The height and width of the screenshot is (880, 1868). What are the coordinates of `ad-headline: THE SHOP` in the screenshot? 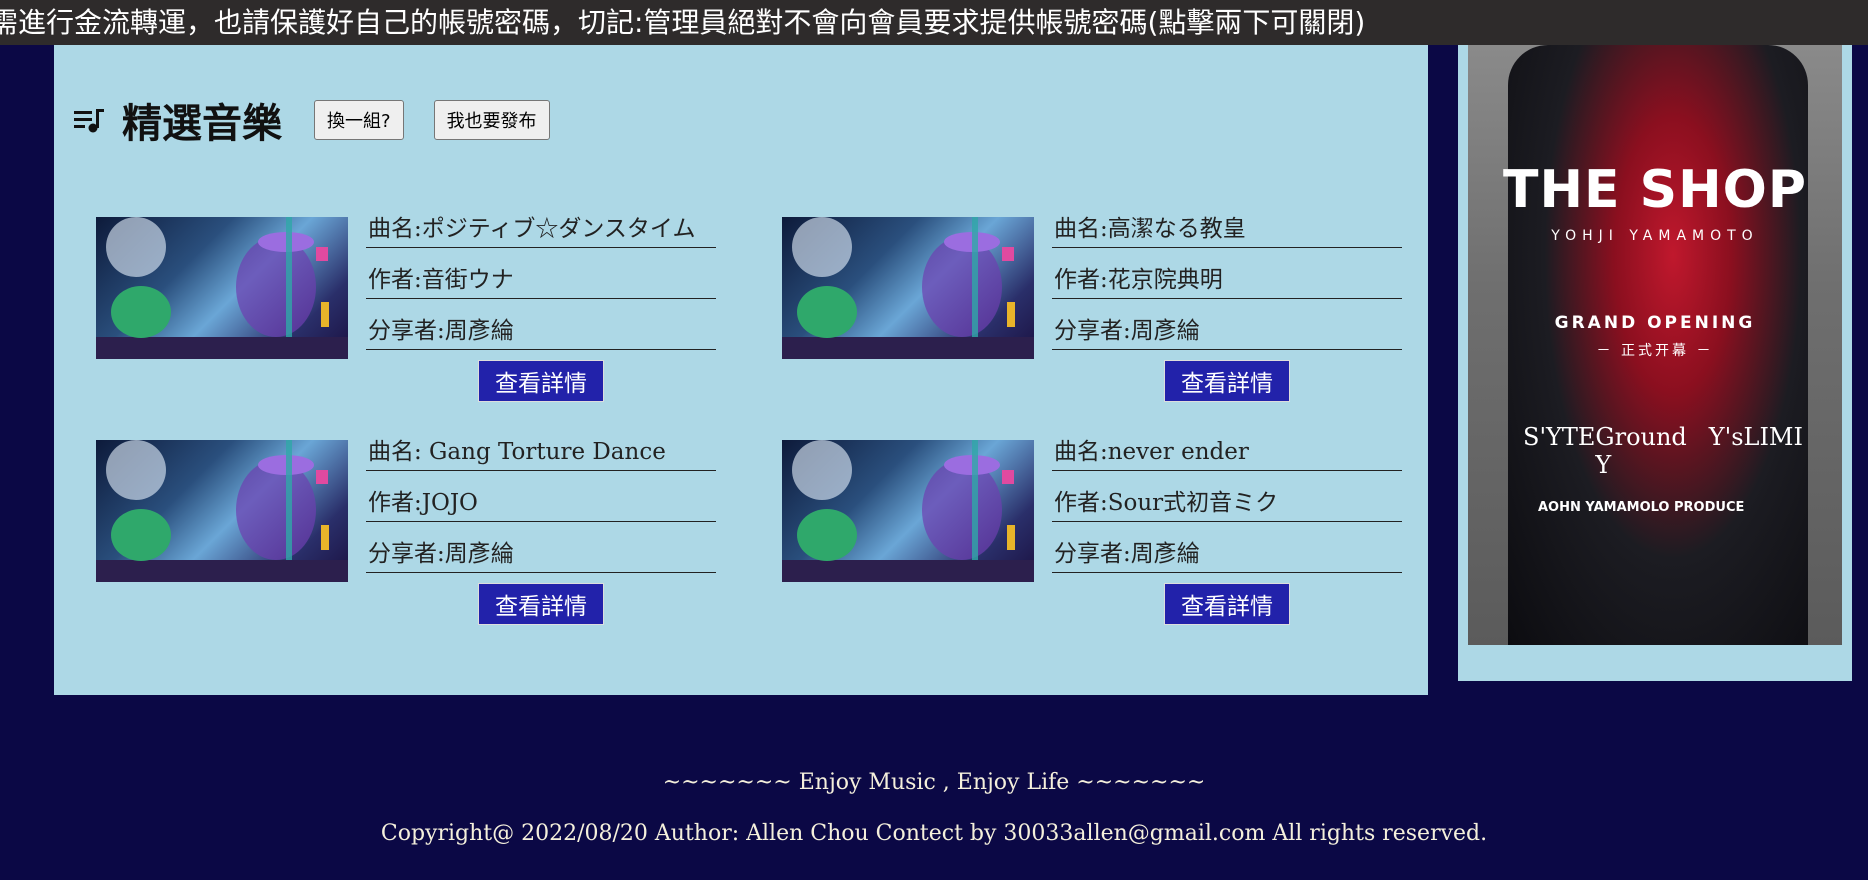 It's located at (1655, 190).